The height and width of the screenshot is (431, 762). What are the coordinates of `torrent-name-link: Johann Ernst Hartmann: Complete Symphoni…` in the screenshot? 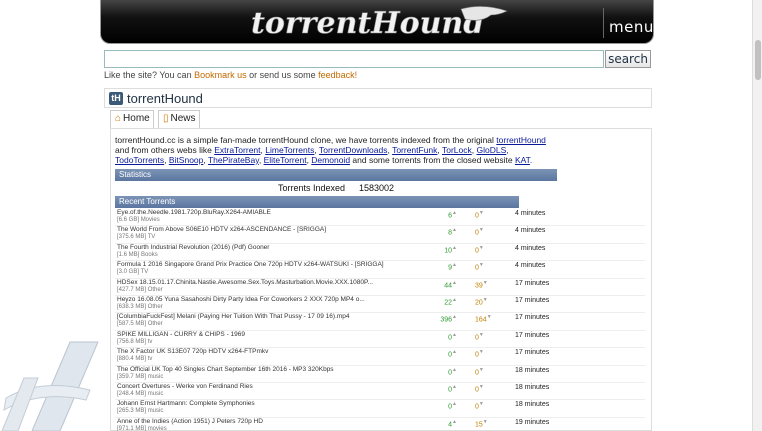 It's located at (186, 403).